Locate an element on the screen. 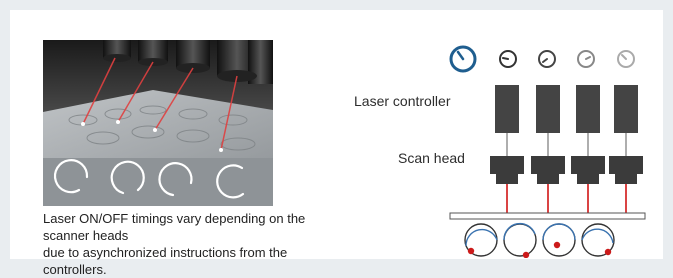  scan-head-blocks is located at coordinates (566, 170).